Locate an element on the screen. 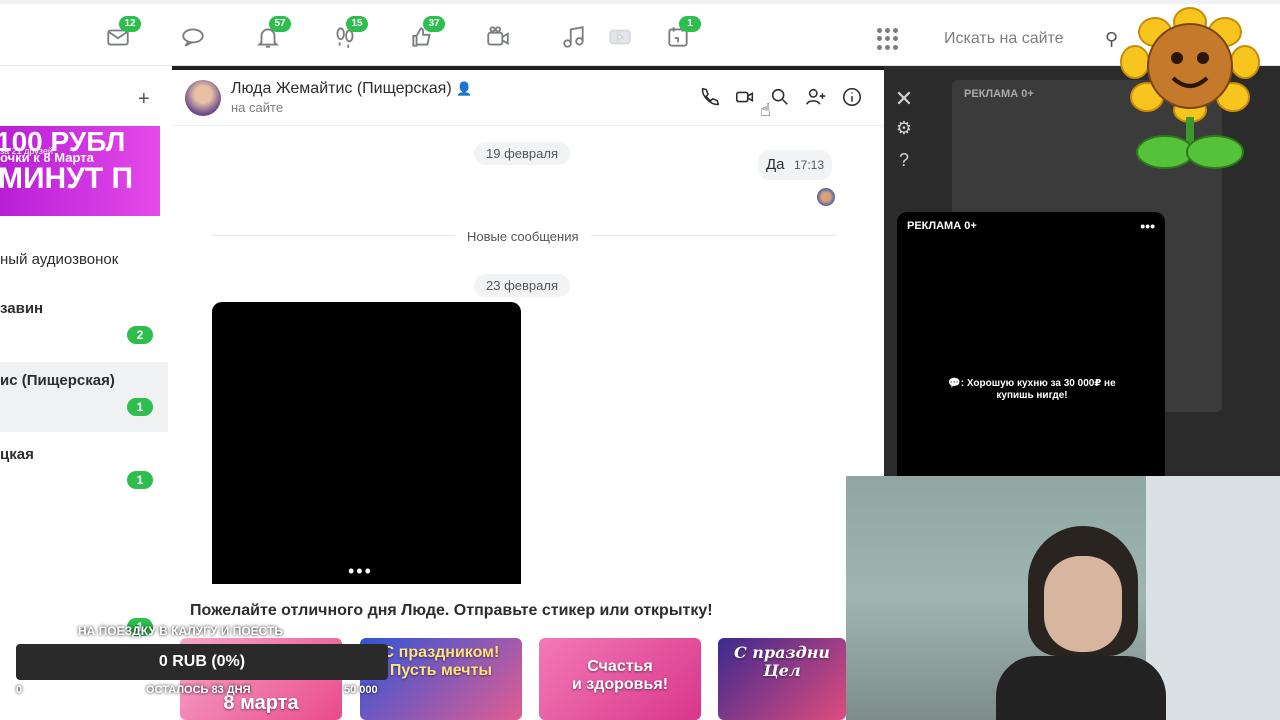  webcam-overlay is located at coordinates (1063, 598).